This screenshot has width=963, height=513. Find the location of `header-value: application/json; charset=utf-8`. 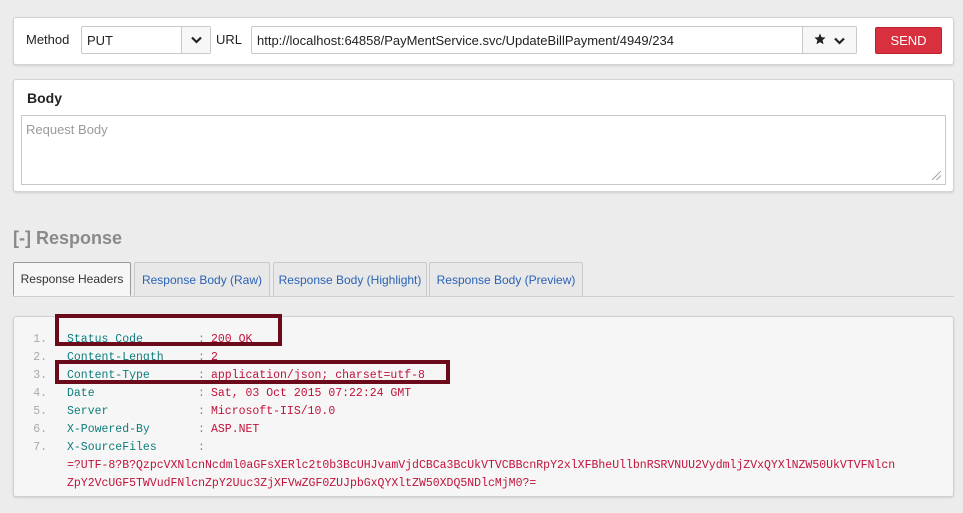

header-value: application/json; charset=utf-8 is located at coordinates (318, 375).